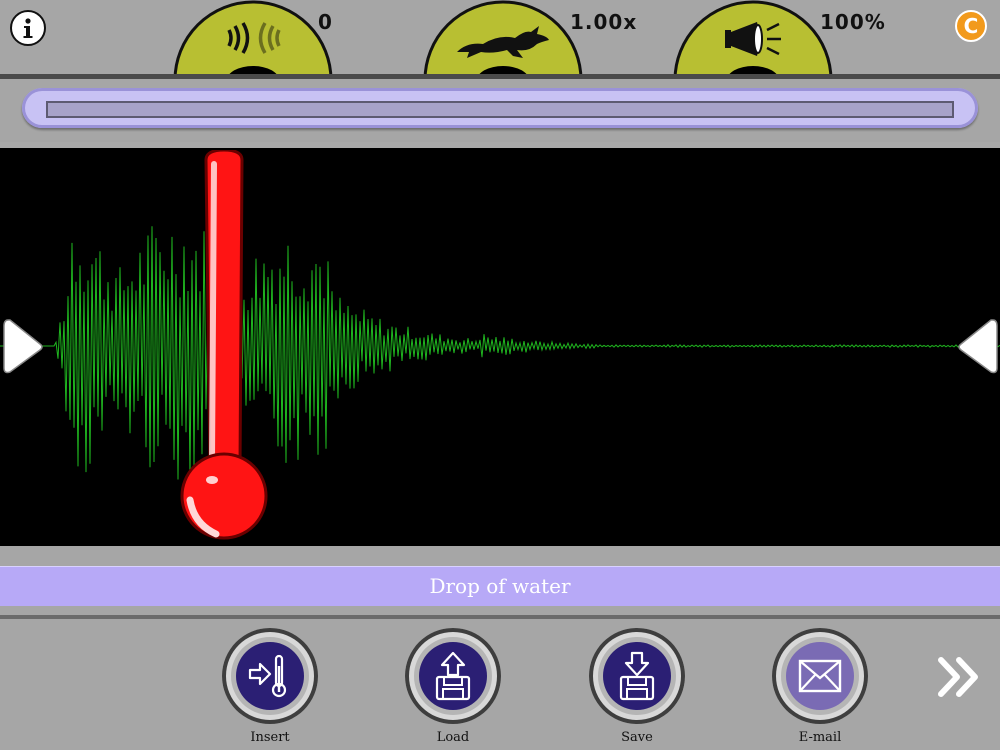 The width and height of the screenshot is (1000, 750). What do you see at coordinates (325, 22) in the screenshot?
I see `pitch-value: 0` at bounding box center [325, 22].